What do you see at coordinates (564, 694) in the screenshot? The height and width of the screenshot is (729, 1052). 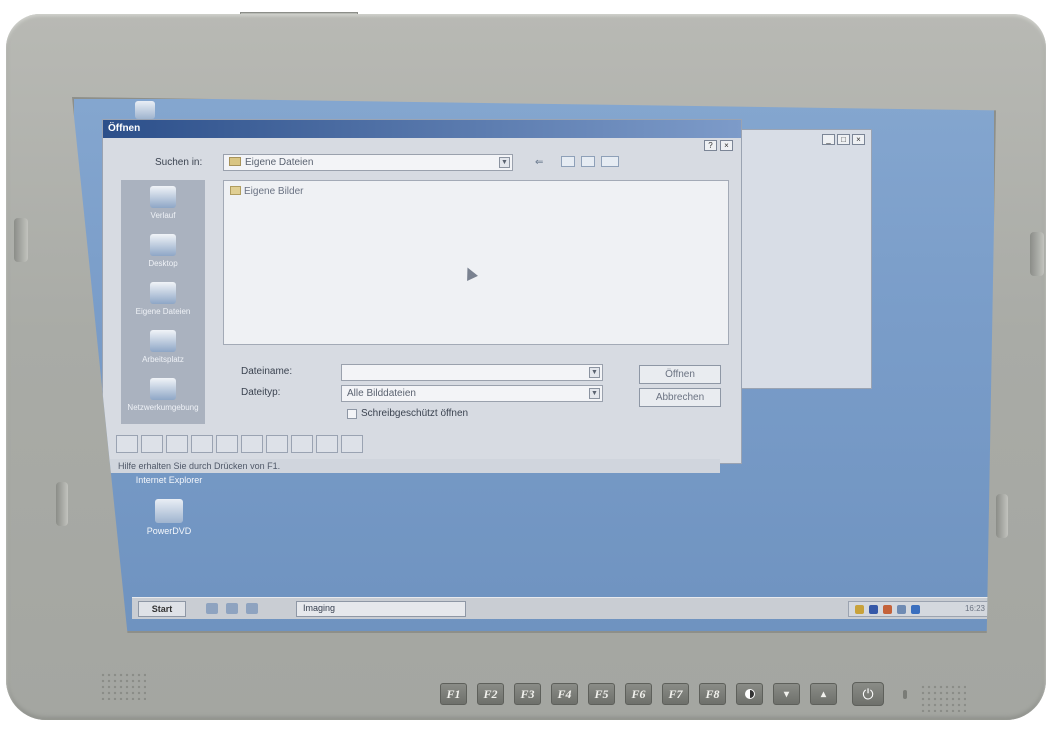 I see `f4-key: F4` at bounding box center [564, 694].